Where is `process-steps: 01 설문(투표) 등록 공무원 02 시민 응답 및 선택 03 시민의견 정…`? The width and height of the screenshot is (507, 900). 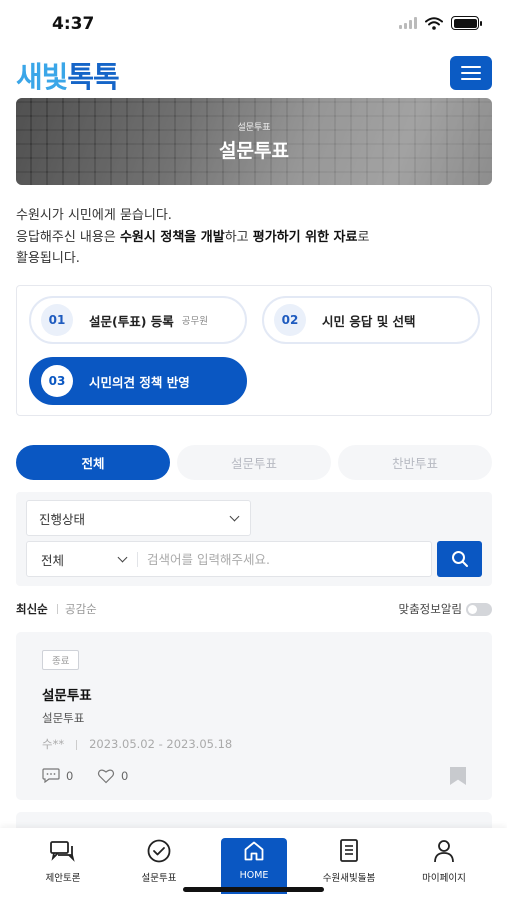
process-steps: 01 설문(투표) 등록 공무원 02 시민 응답 및 선택 03 시민의견 정… is located at coordinates (254, 350).